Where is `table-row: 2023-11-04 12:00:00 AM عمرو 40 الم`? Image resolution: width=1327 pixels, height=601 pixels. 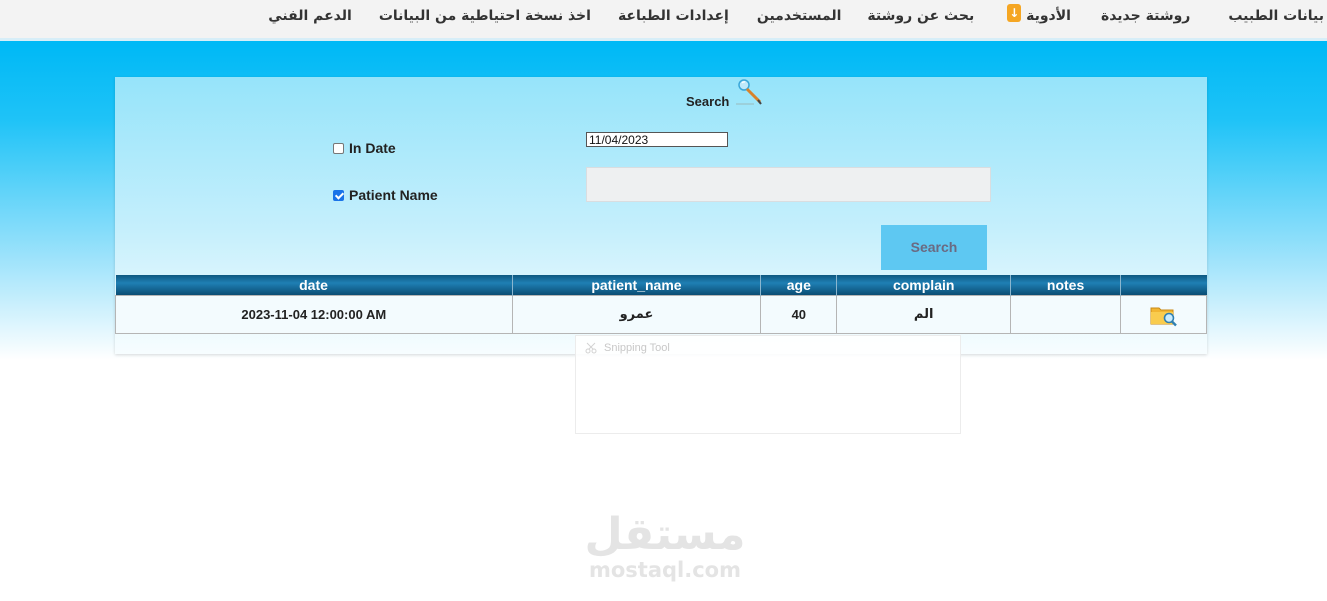
table-row: 2023-11-04 12:00:00 AM عمرو 40 الم is located at coordinates (661, 314).